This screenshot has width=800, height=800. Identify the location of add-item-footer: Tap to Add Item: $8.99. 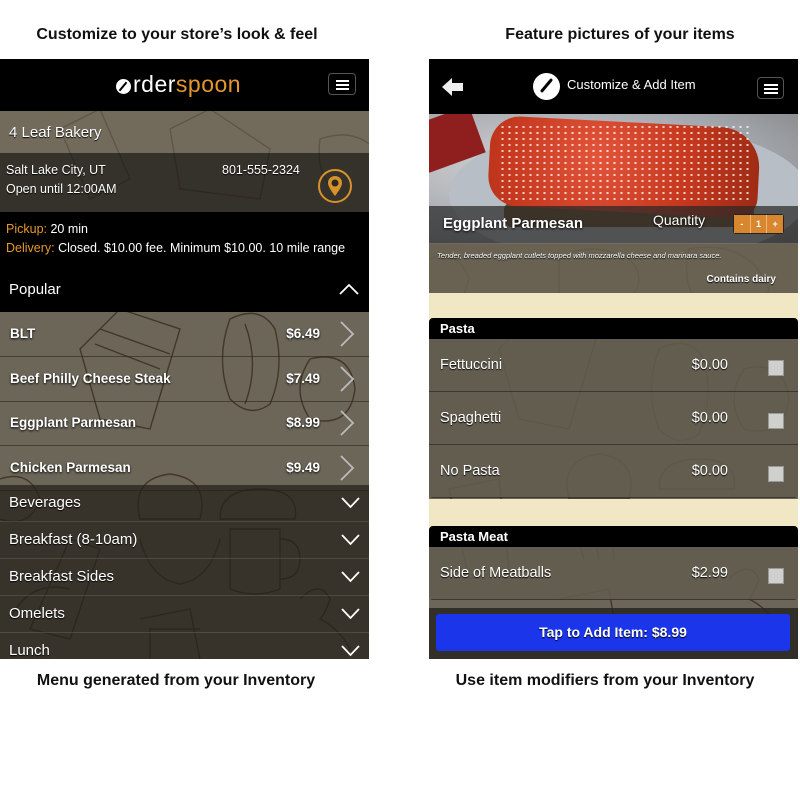
(613, 633).